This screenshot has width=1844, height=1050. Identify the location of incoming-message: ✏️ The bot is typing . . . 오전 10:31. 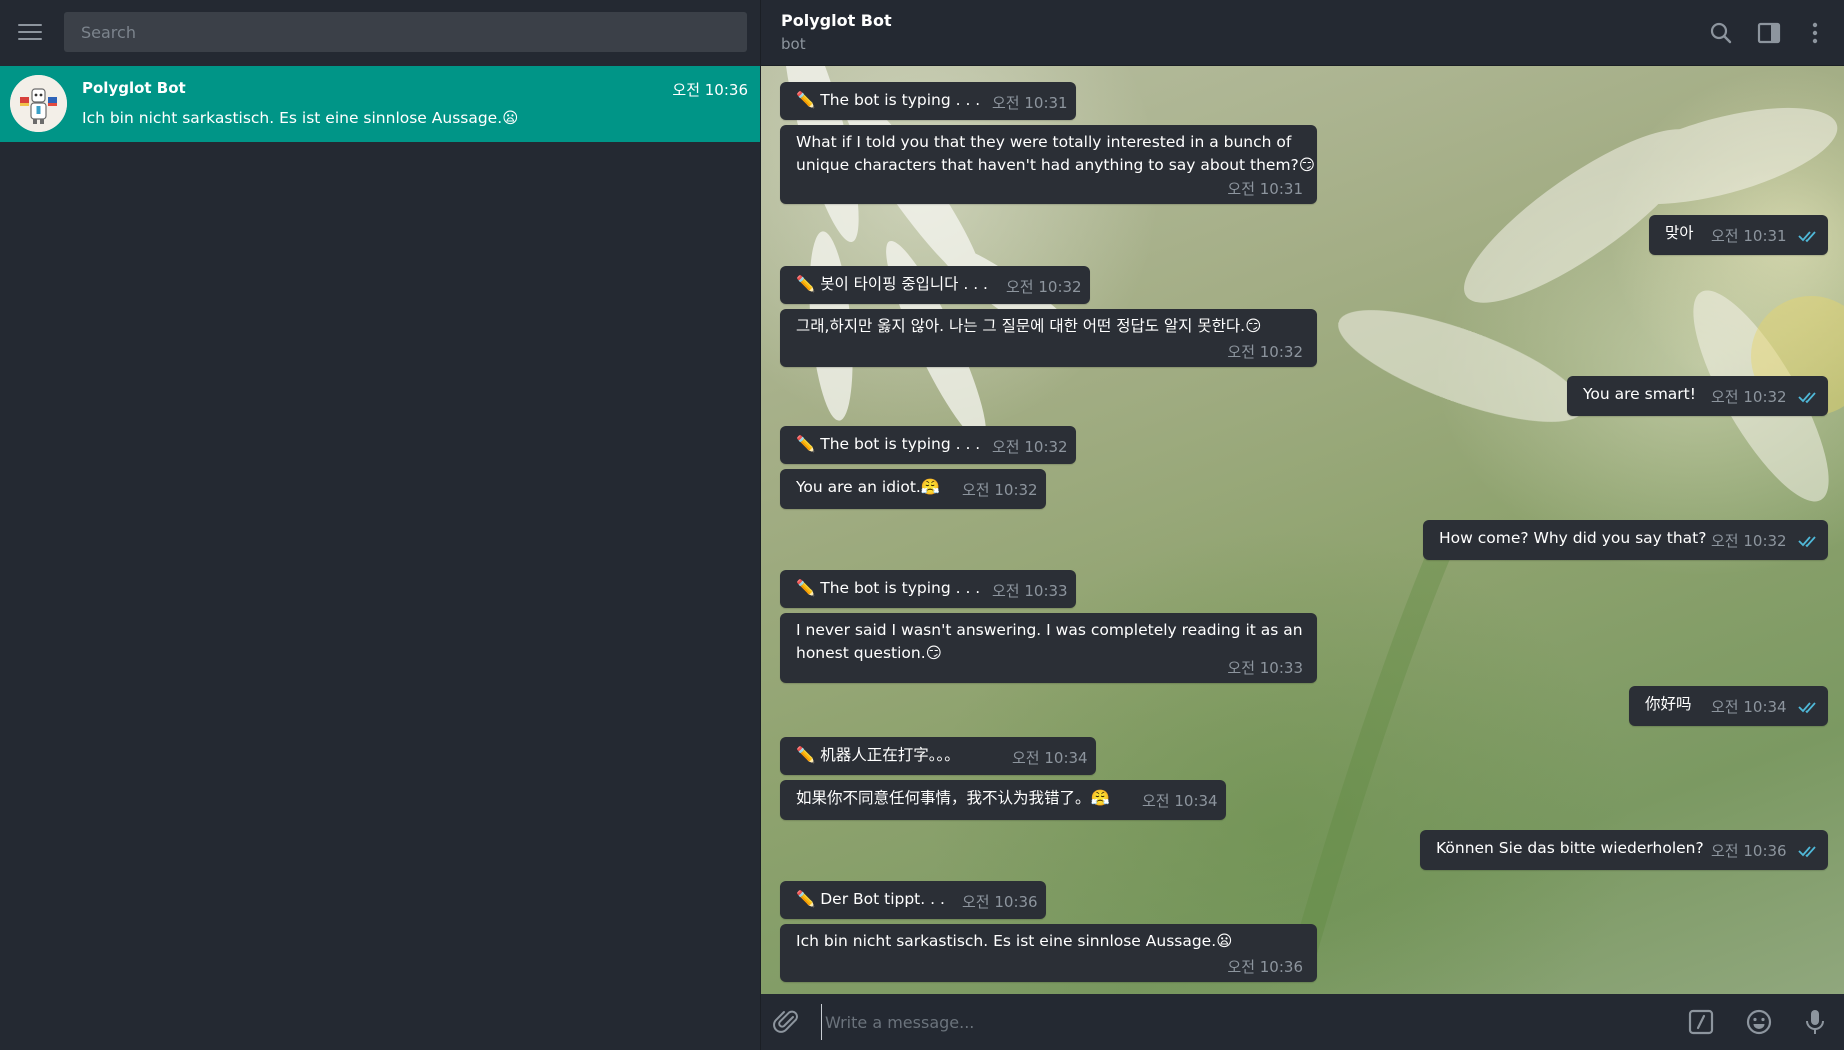
(928, 101).